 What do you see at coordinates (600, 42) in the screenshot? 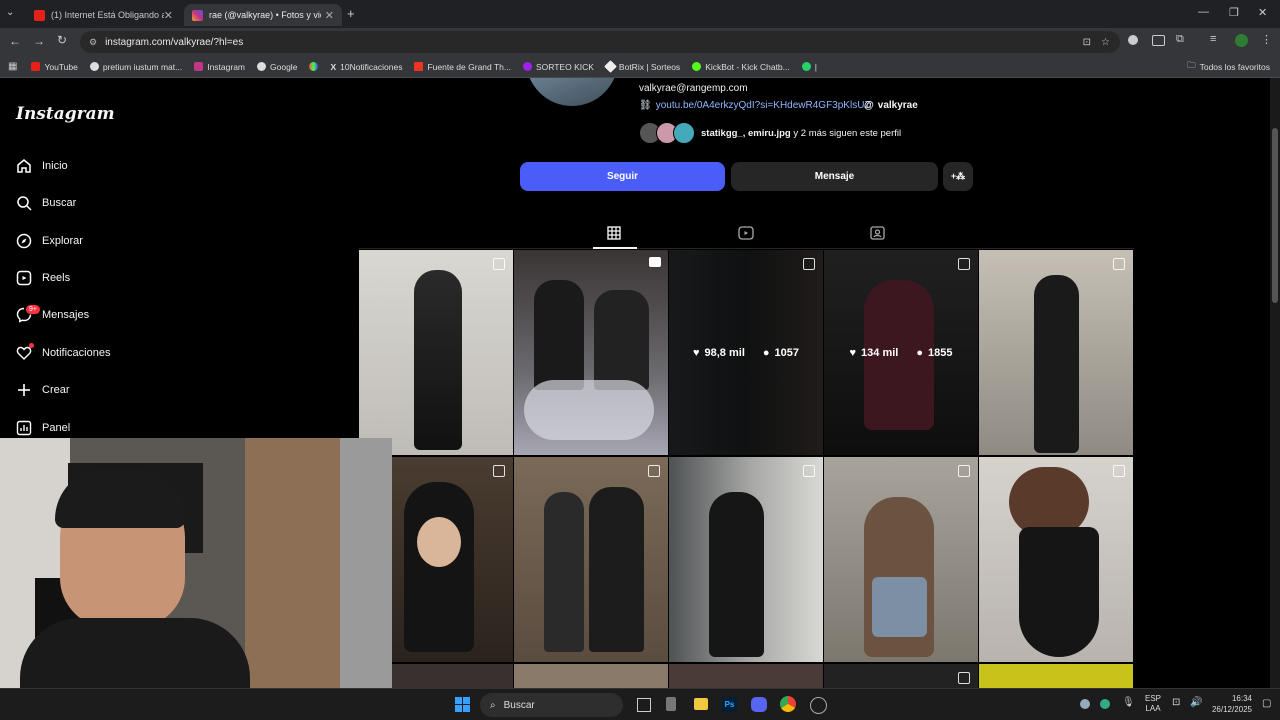
I see `address-bar: ⚙ instagram.com/valkyrae/?hl=es ⊡ ☆` at bounding box center [600, 42].